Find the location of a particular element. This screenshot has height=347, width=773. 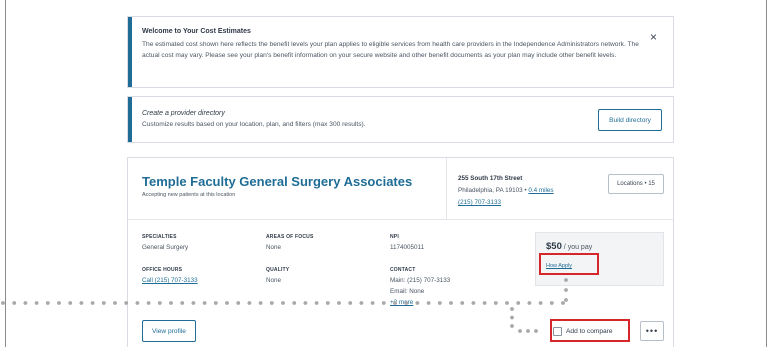

callout-dots-vertical is located at coordinates (566, 290).